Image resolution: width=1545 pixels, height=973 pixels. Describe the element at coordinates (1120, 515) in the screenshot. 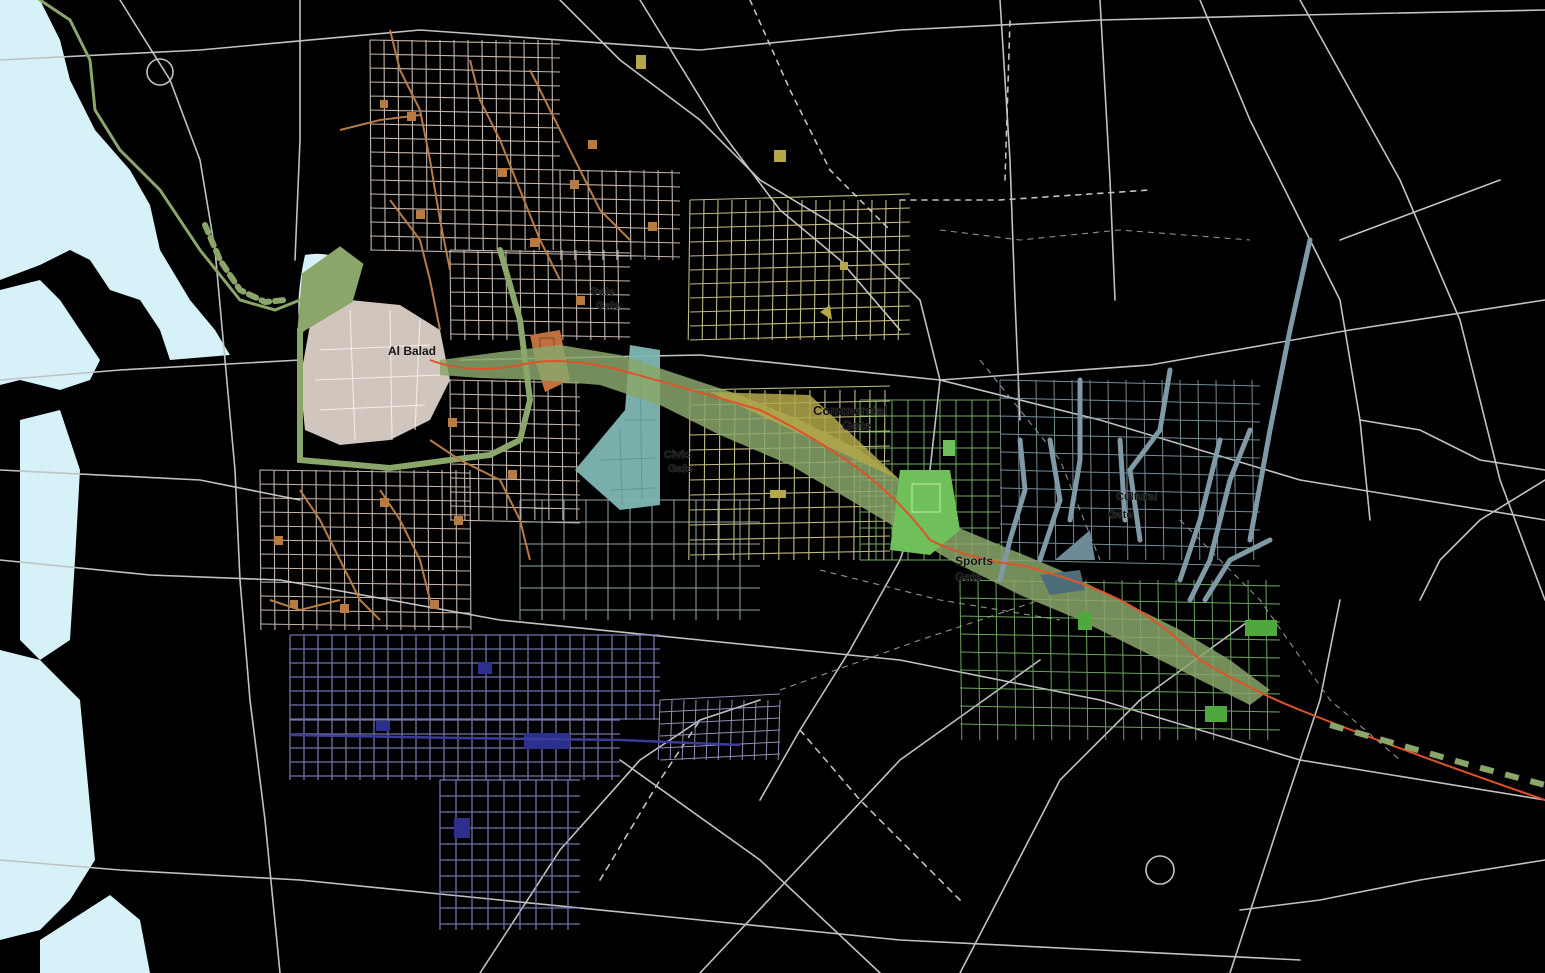

I see `label-cultural-line2: Gate` at that location.